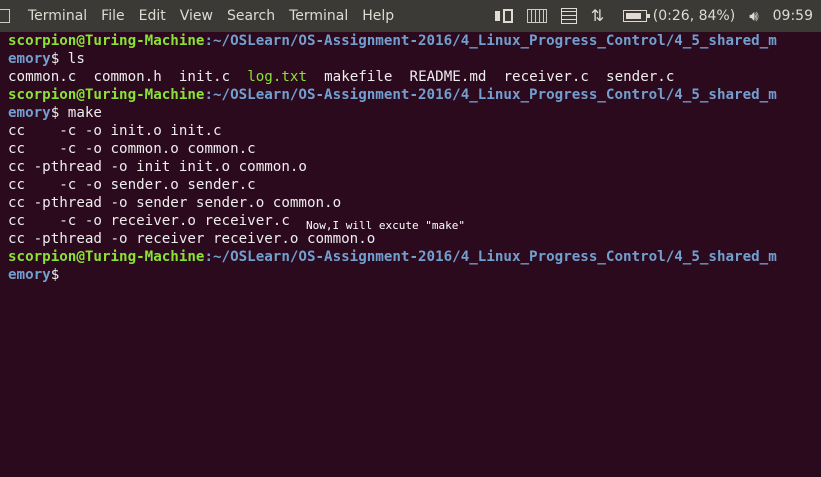 The image size is (821, 477). What do you see at coordinates (55, 275) in the screenshot?
I see `prompt-cursor: $` at bounding box center [55, 275].